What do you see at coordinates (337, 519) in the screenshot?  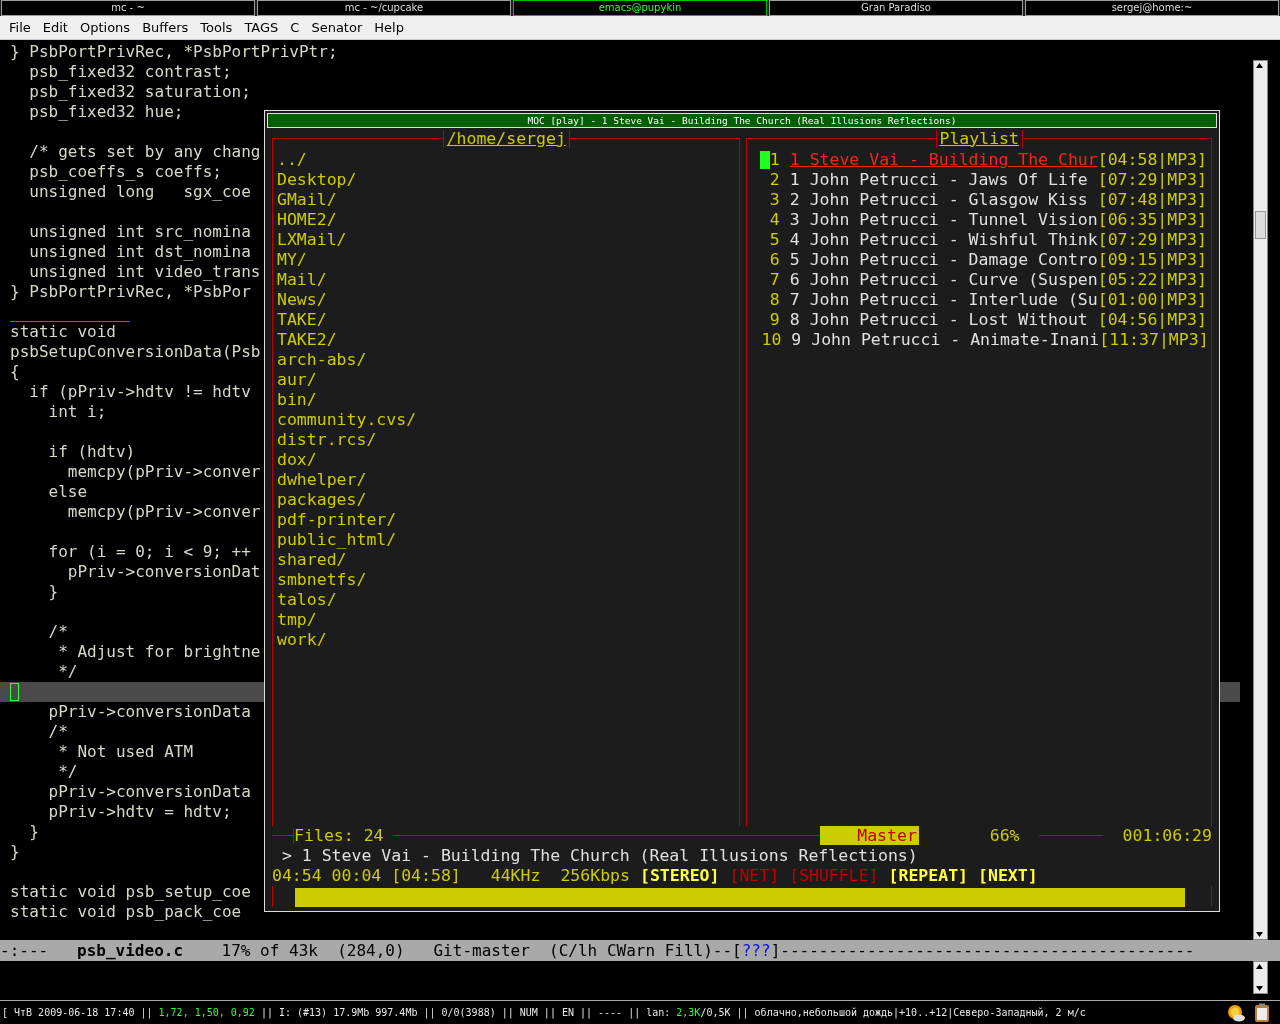 I see `folder-name: pdf-printer/` at bounding box center [337, 519].